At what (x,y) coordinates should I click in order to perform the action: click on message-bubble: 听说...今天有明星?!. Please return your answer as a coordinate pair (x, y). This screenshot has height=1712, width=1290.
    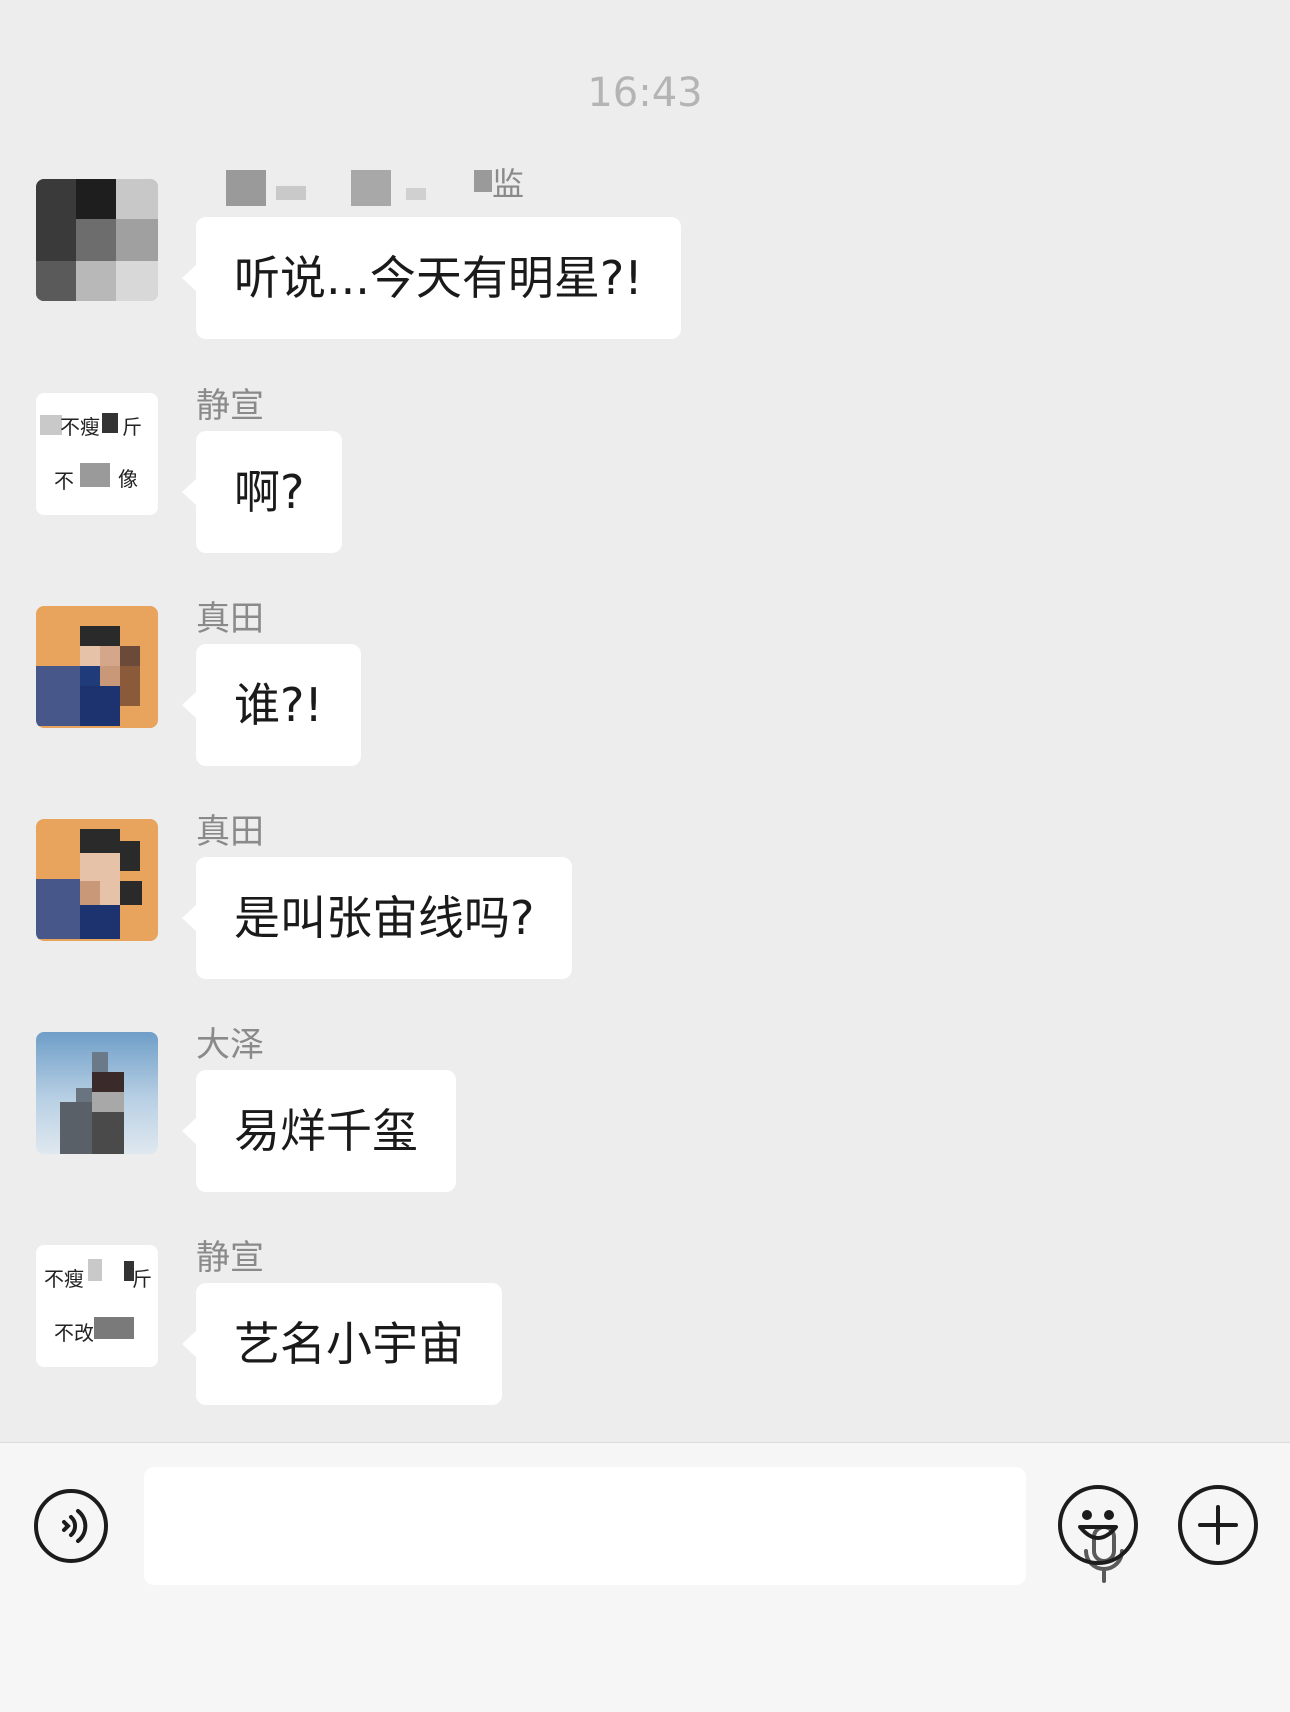
    Looking at the image, I should click on (431, 278).